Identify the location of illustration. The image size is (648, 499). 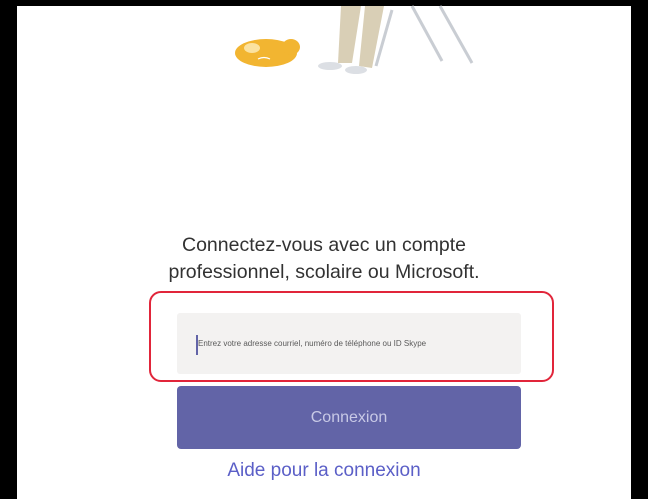
(354, 39).